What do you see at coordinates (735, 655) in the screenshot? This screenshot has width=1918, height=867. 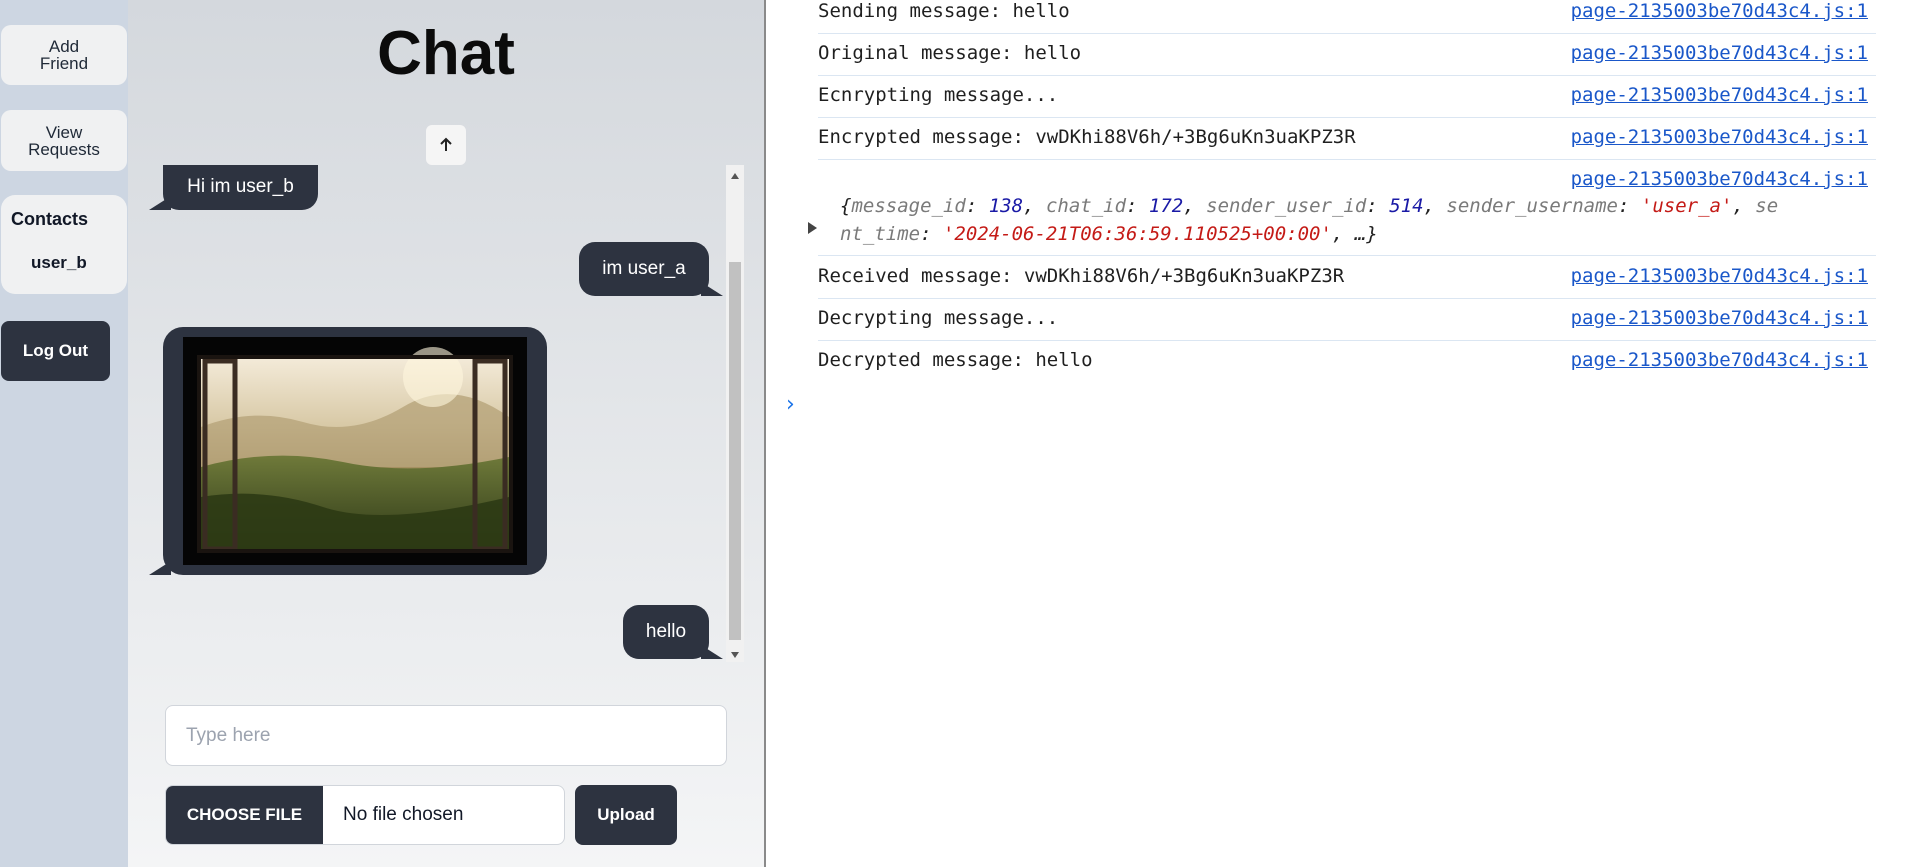 I see `scrollbar-down-arrow` at bounding box center [735, 655].